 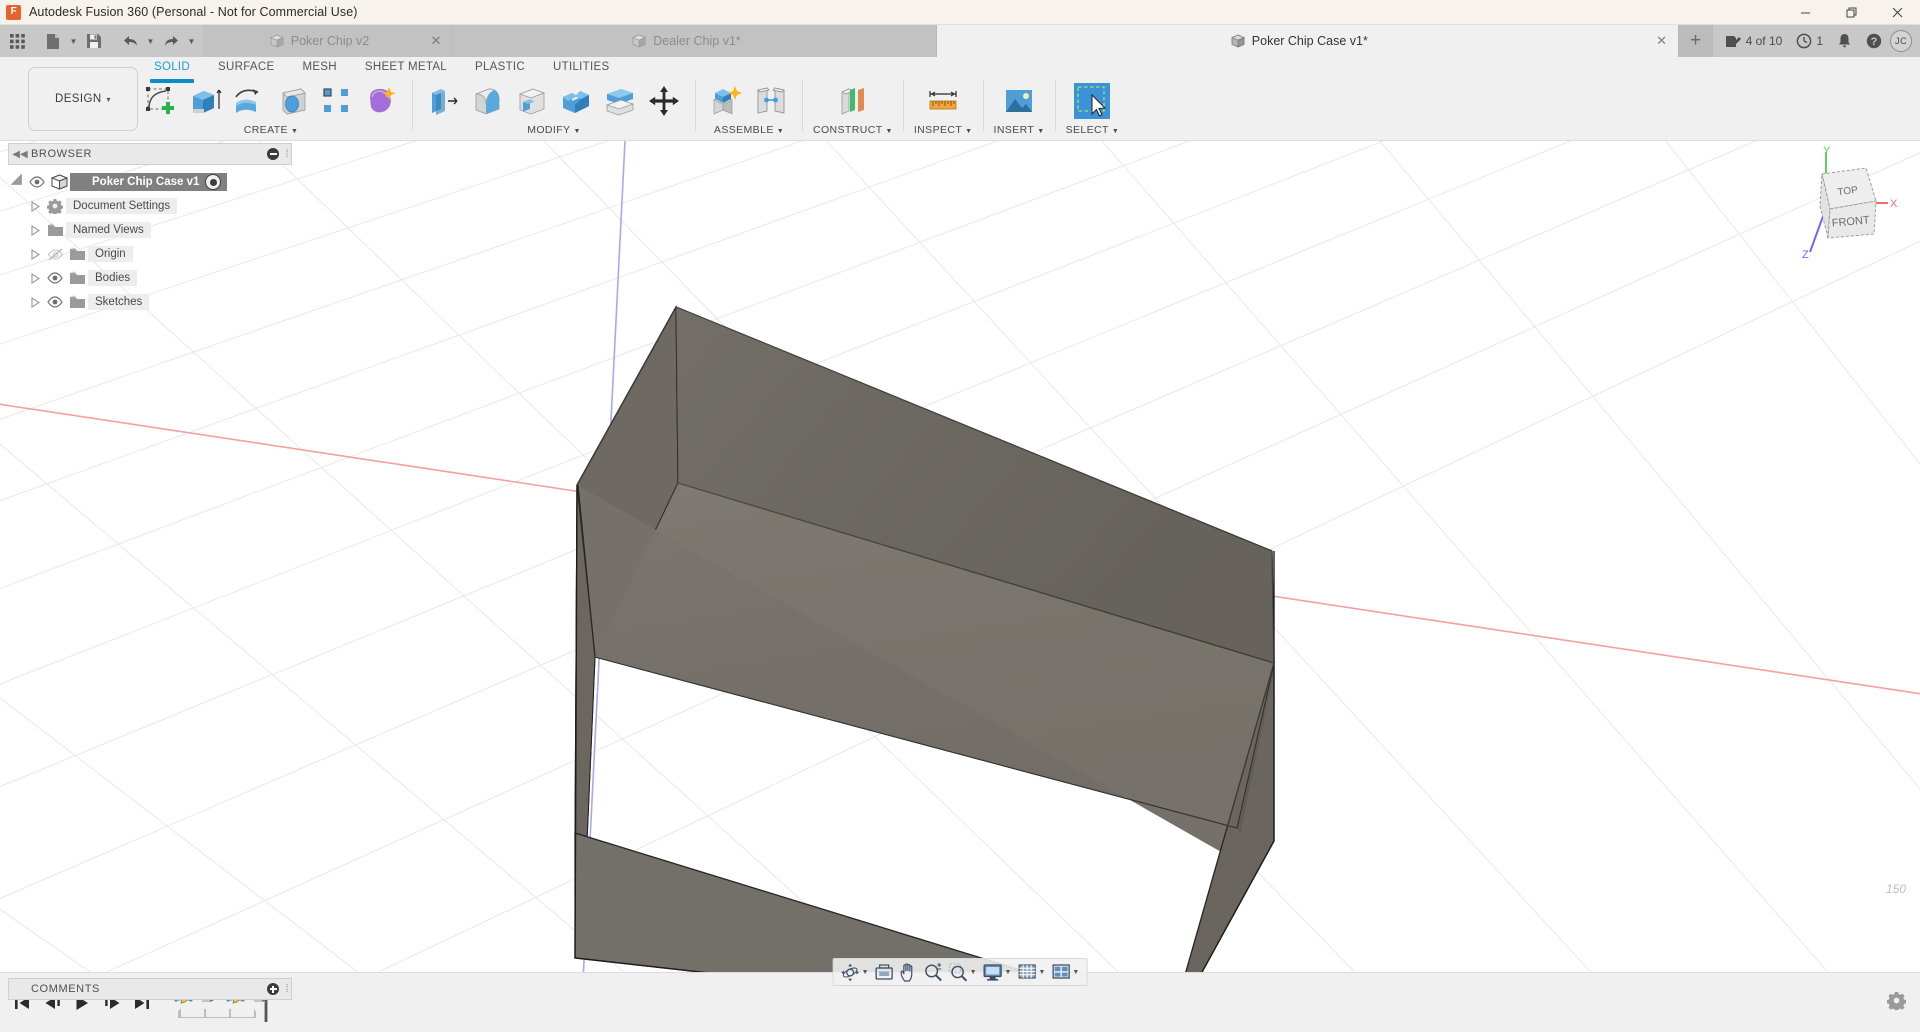 What do you see at coordinates (1695, 41) in the screenshot?
I see `new-tab-button: +` at bounding box center [1695, 41].